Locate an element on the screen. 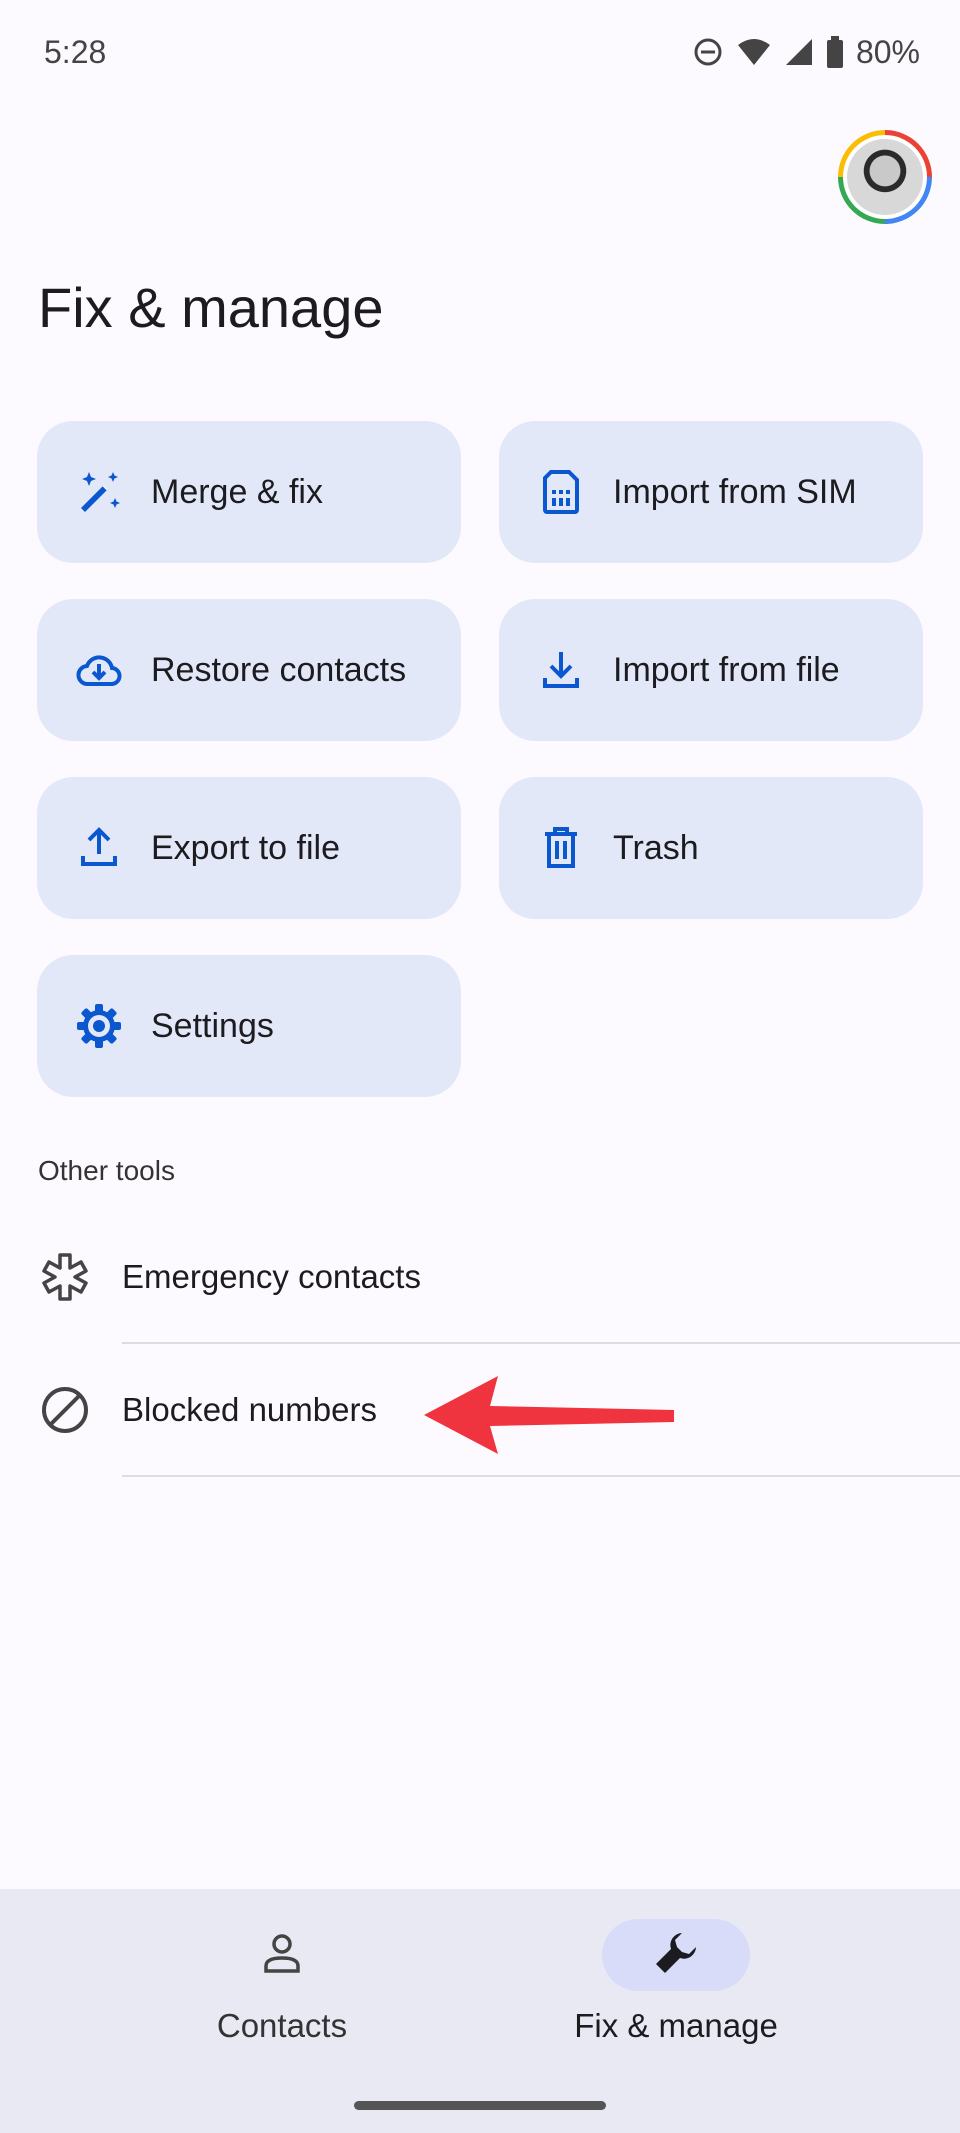 The image size is (960, 2133). export-to-file-button: Export to file is located at coordinates (249, 848).